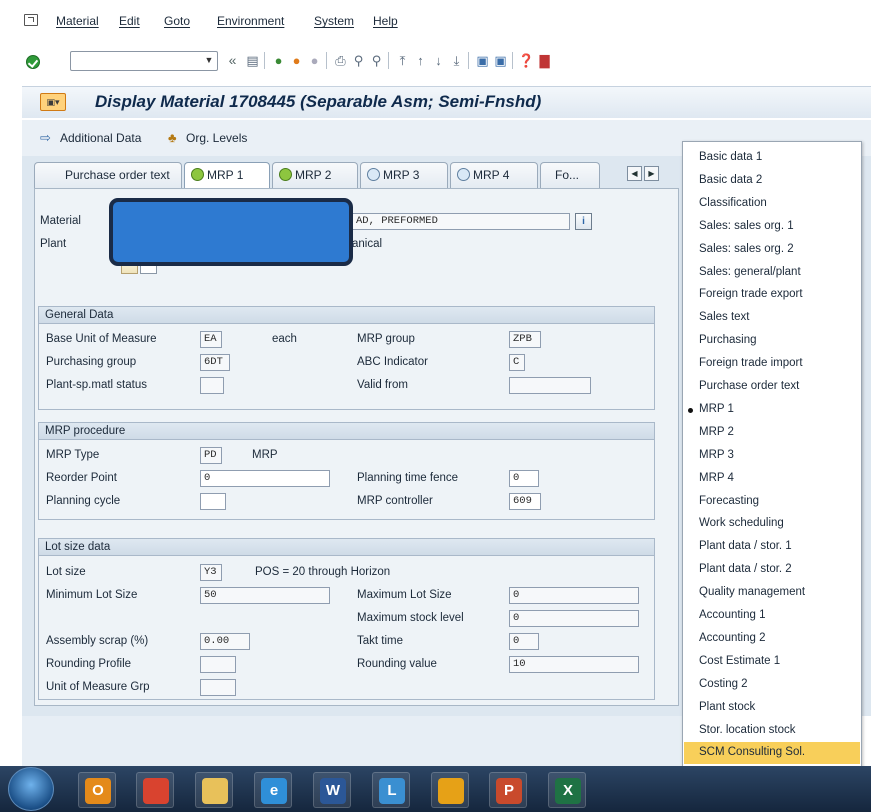  What do you see at coordinates (723, 684) in the screenshot?
I see `view-option: Costing 2` at bounding box center [723, 684].